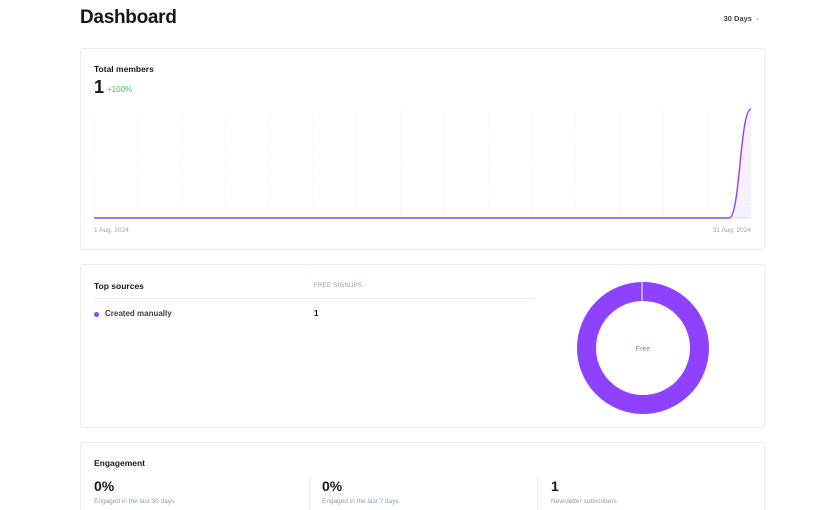 The width and height of the screenshot is (840, 510). Describe the element at coordinates (338, 286) in the screenshot. I see `free-signups-header: FREE SIGNUPS` at that location.